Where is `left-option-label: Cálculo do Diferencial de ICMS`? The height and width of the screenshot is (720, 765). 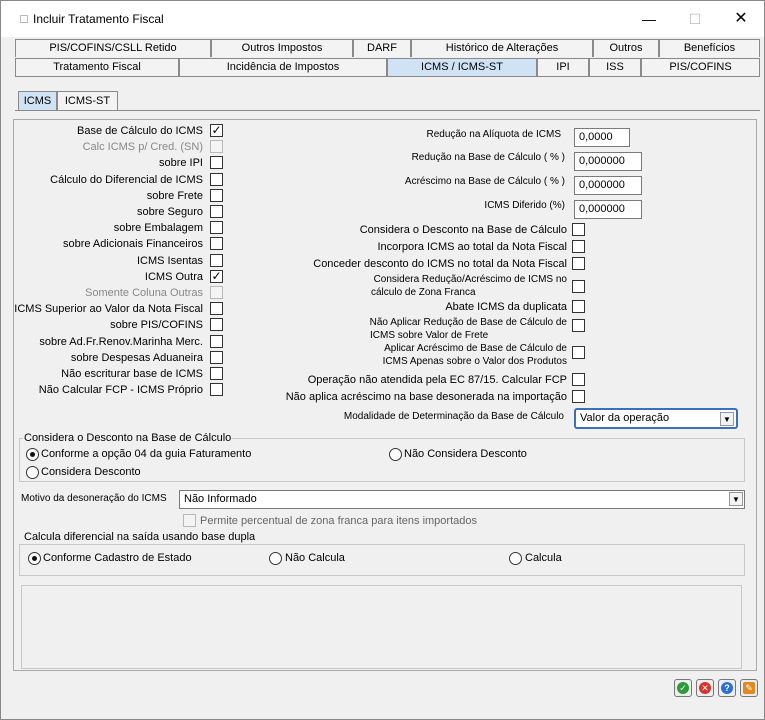
left-option-label: Cálculo do Diferencial de ICMS is located at coordinates (126, 180).